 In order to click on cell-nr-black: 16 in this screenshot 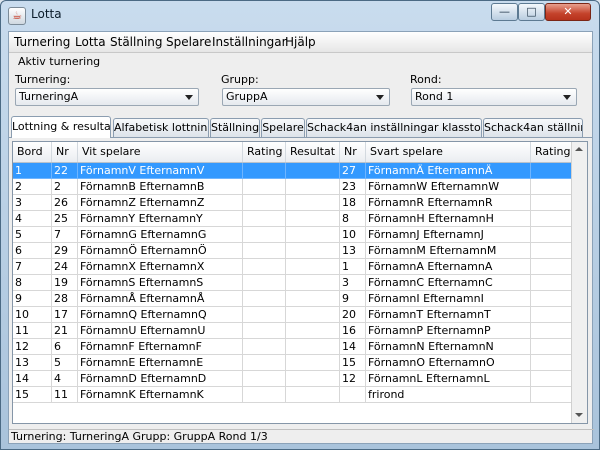, I will do `click(353, 331)`.